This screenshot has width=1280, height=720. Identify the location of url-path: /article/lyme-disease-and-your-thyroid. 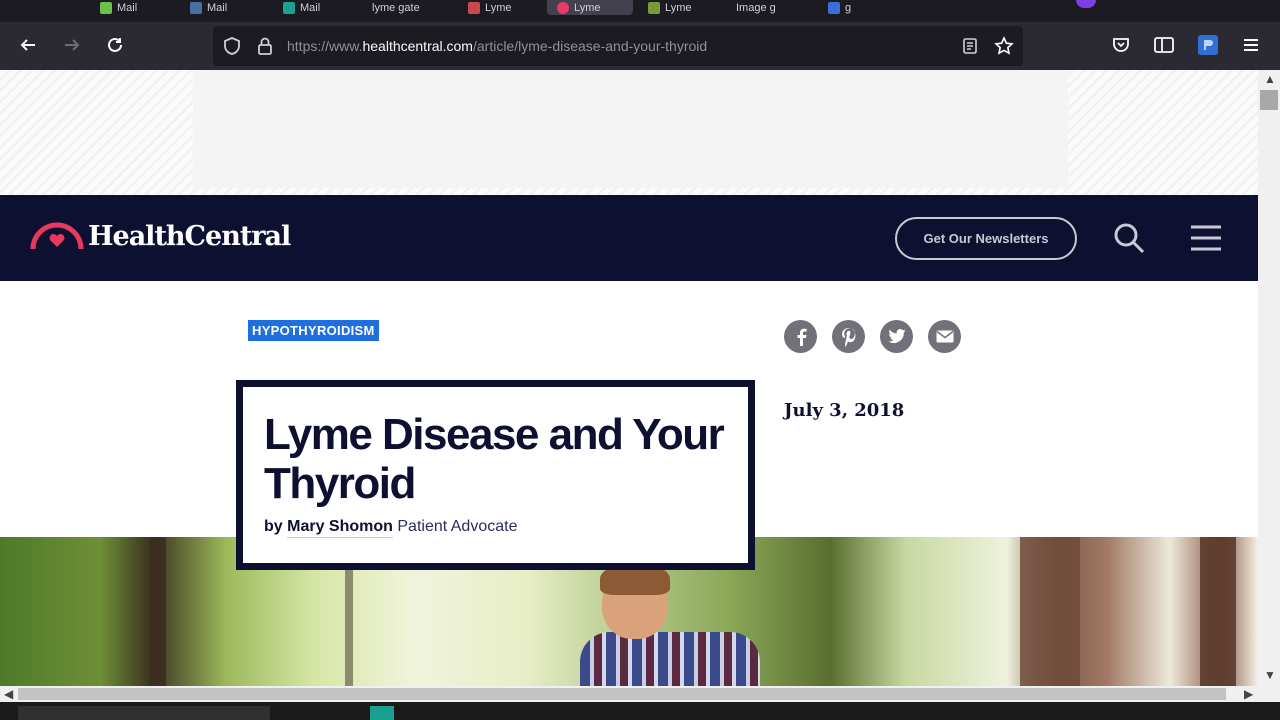
(590, 46).